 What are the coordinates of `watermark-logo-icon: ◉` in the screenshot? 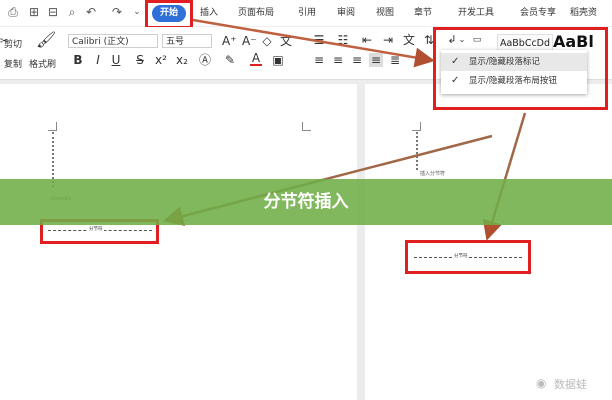 It's located at (541, 383).